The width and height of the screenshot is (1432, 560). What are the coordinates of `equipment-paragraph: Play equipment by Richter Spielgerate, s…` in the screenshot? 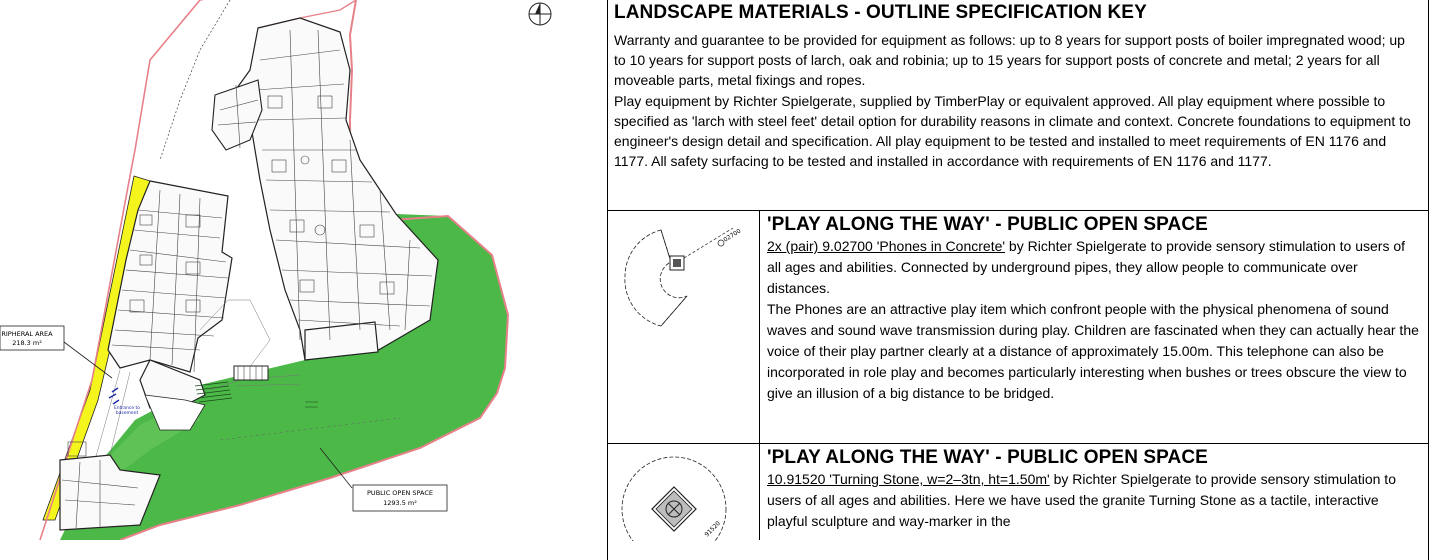 It's located at (1012, 131).